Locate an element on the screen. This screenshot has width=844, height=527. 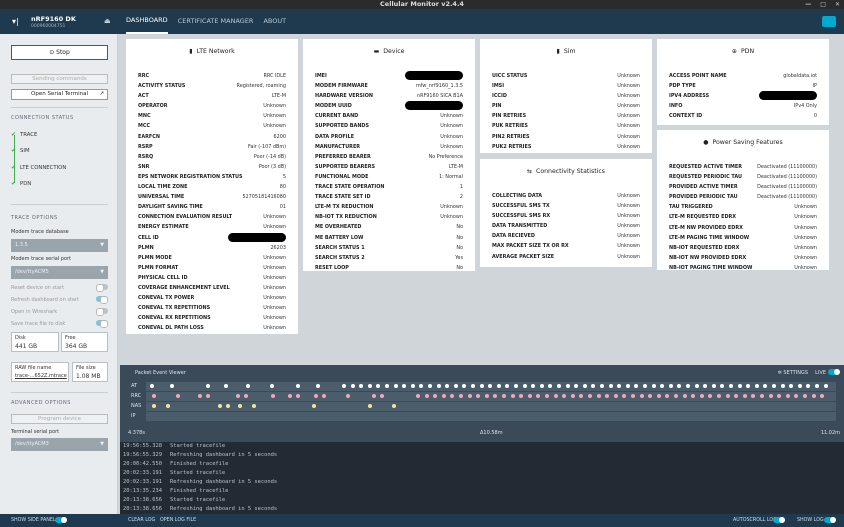
pev-settings-button: ✲ SETTINGS is located at coordinates (793, 373).